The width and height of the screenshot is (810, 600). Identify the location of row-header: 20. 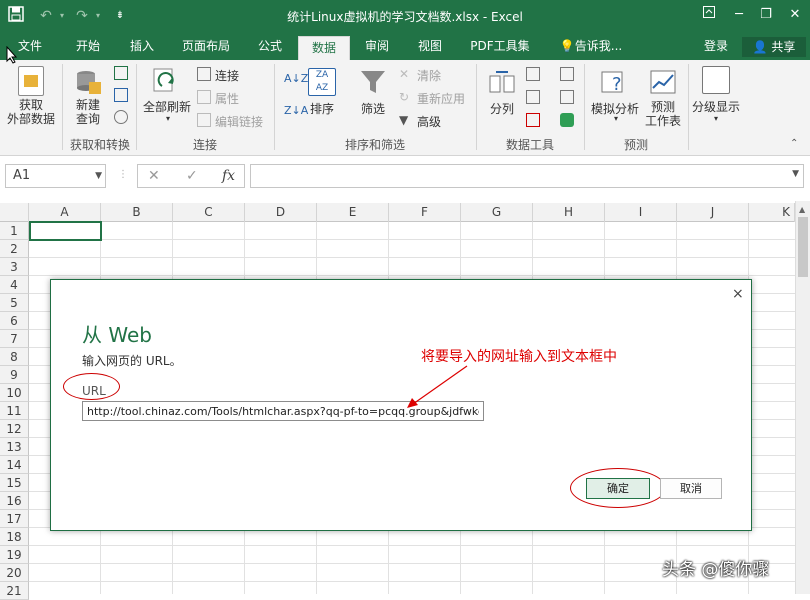
(14, 573).